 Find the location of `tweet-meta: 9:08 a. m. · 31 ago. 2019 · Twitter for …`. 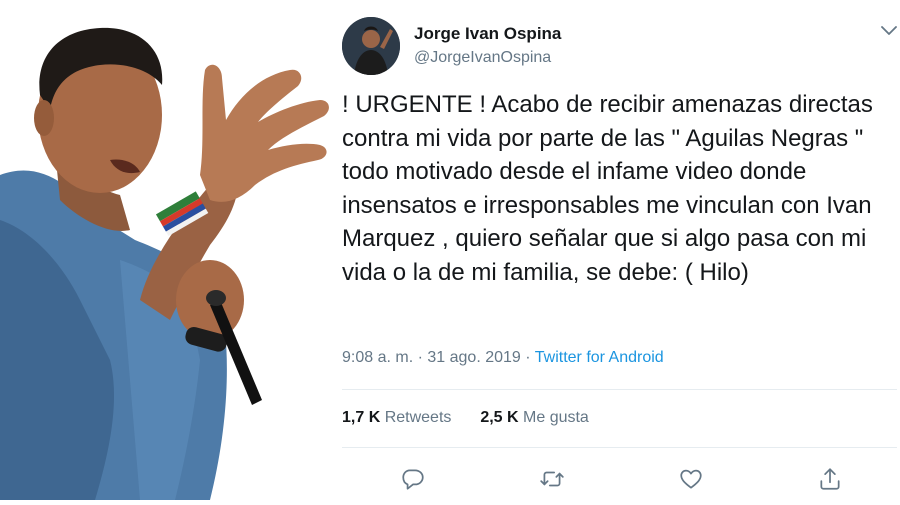

tweet-meta: 9:08 a. m. · 31 ago. 2019 · Twitter for … is located at coordinates (503, 358).